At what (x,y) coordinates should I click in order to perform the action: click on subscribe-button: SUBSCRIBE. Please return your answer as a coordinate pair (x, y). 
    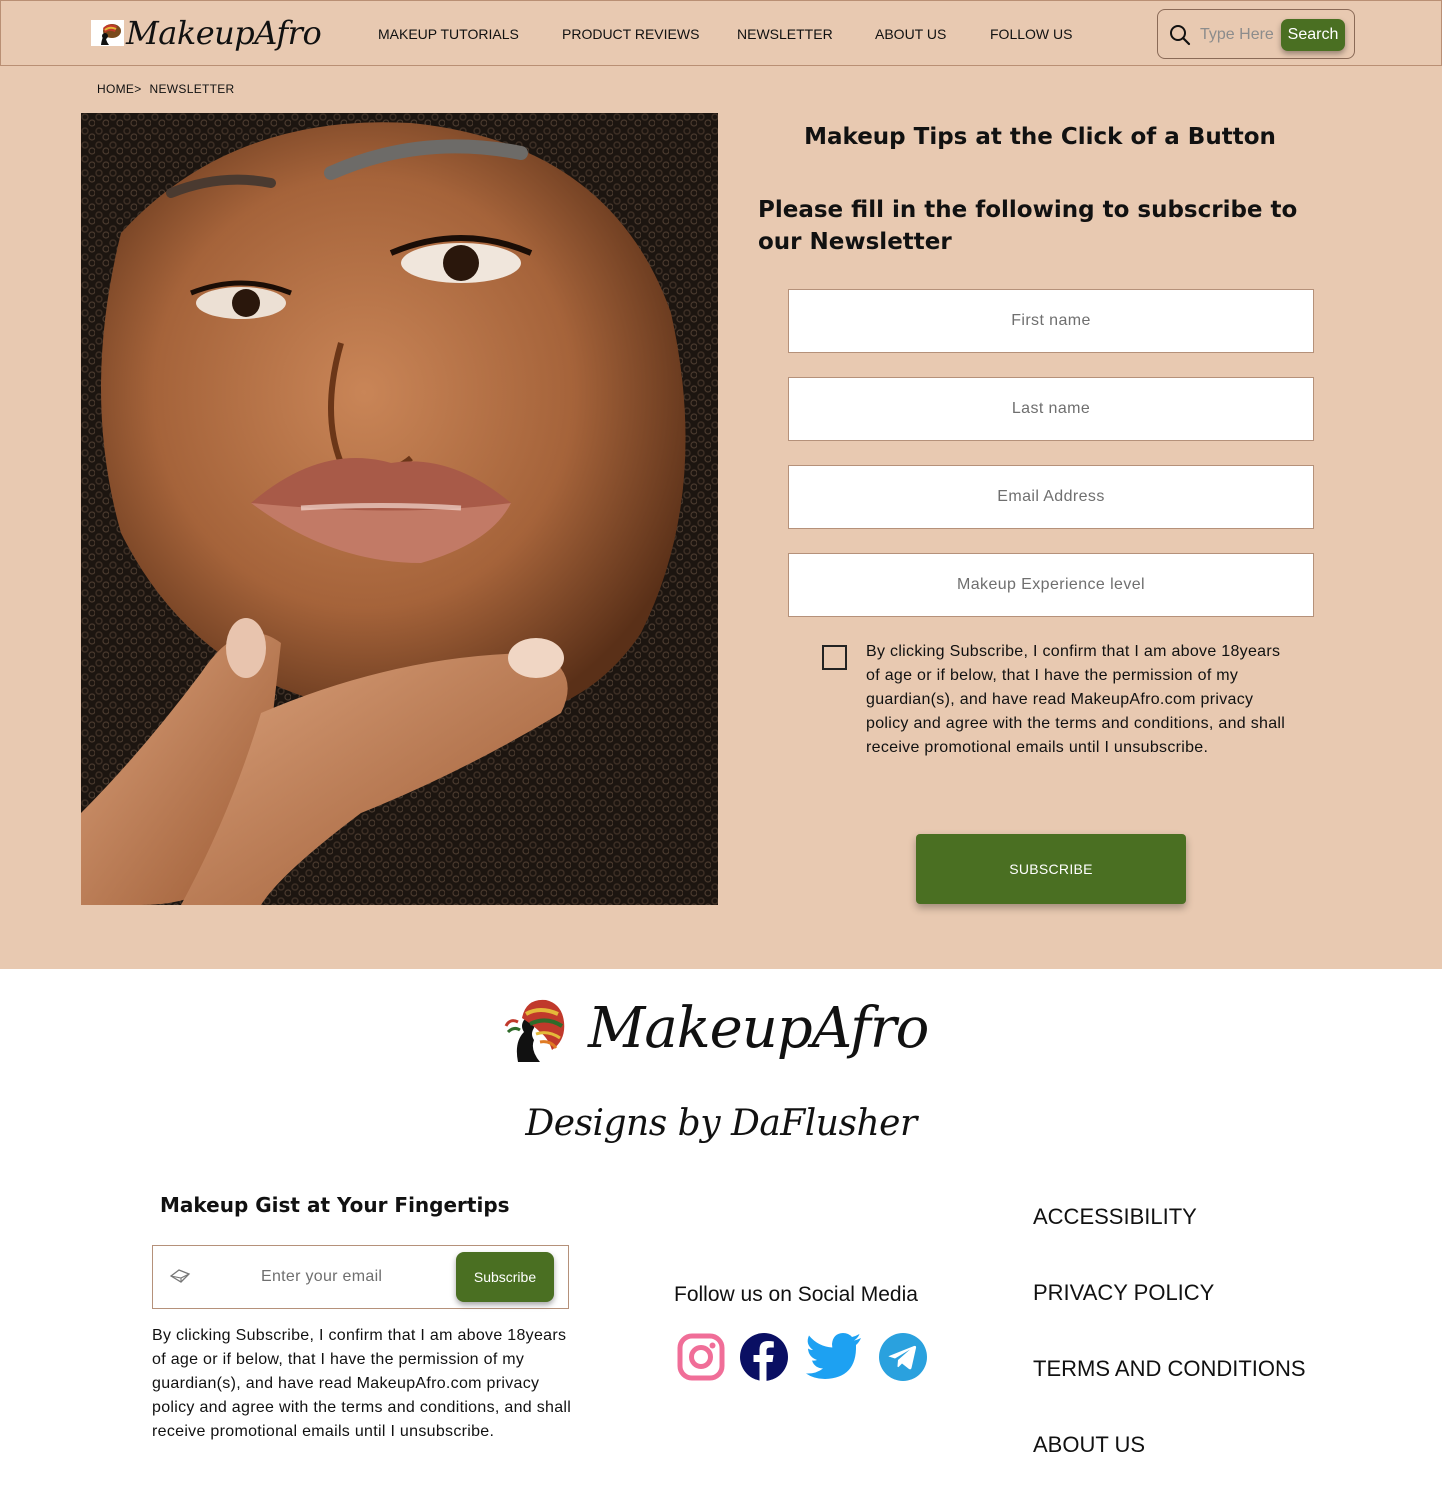
    Looking at the image, I should click on (1051, 869).